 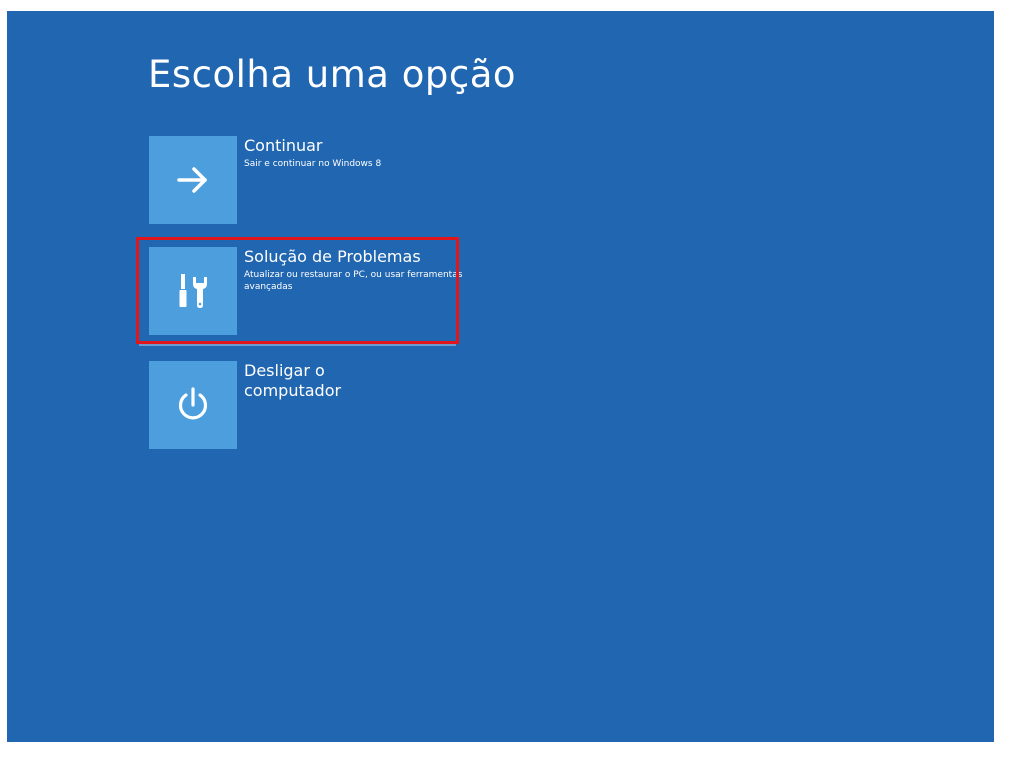 I want to click on shutdown-tile, so click(x=193, y=405).